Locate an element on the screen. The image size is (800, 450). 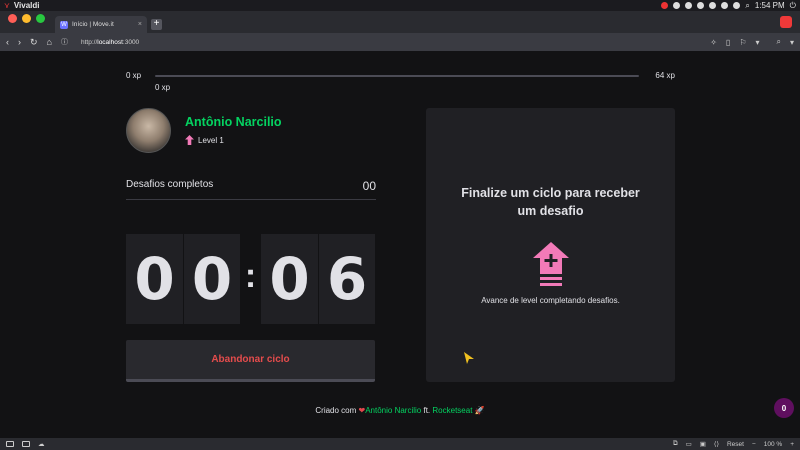
url-field: http://localhost:3000 is located at coordinates (110, 42).